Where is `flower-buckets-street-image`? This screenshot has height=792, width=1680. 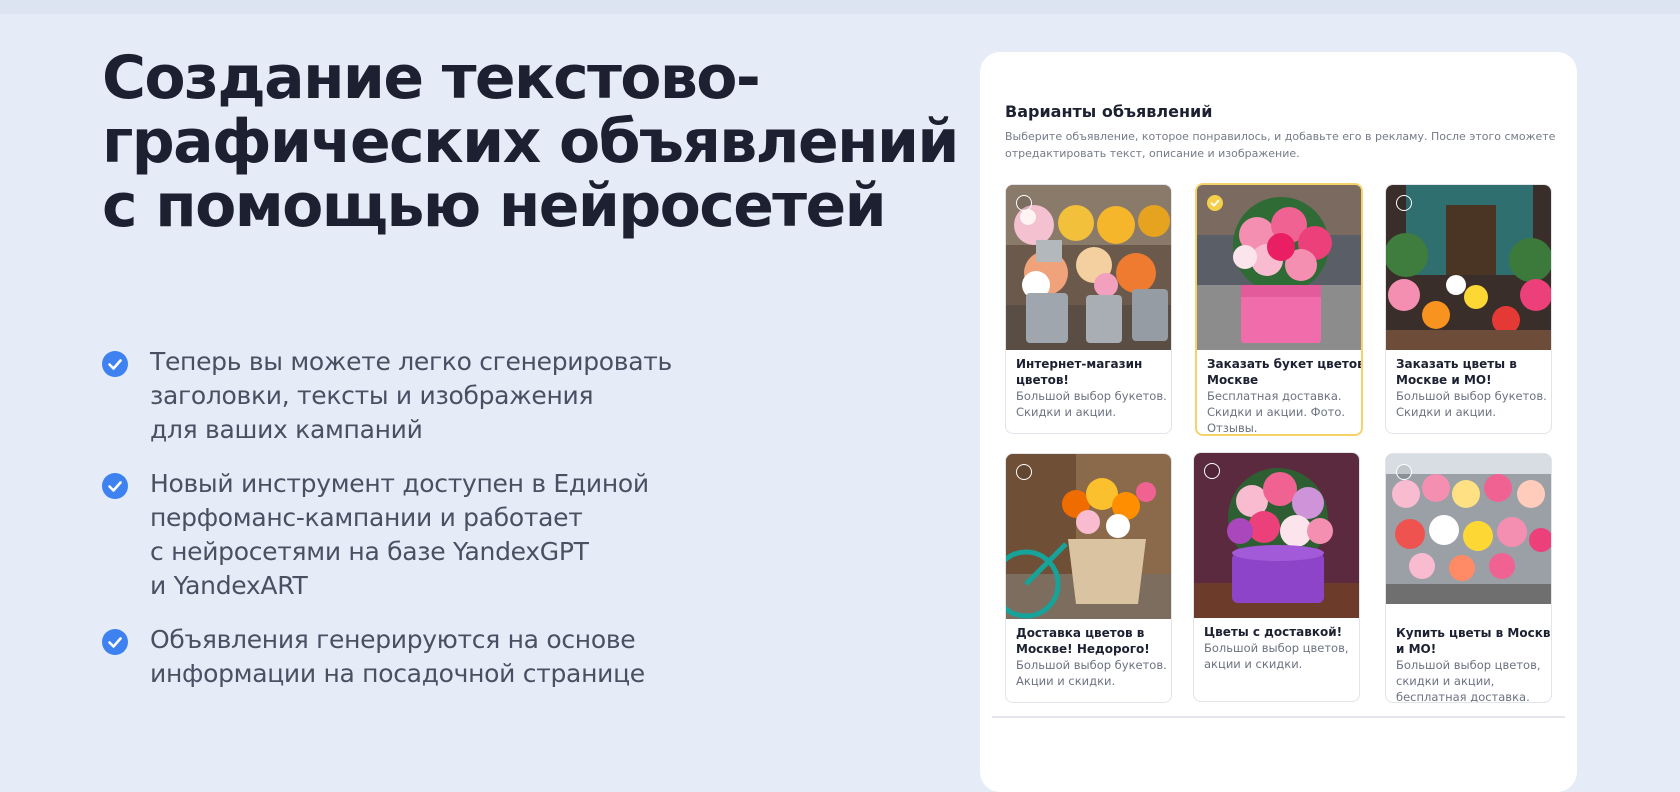 flower-buckets-street-image is located at coordinates (1088, 267).